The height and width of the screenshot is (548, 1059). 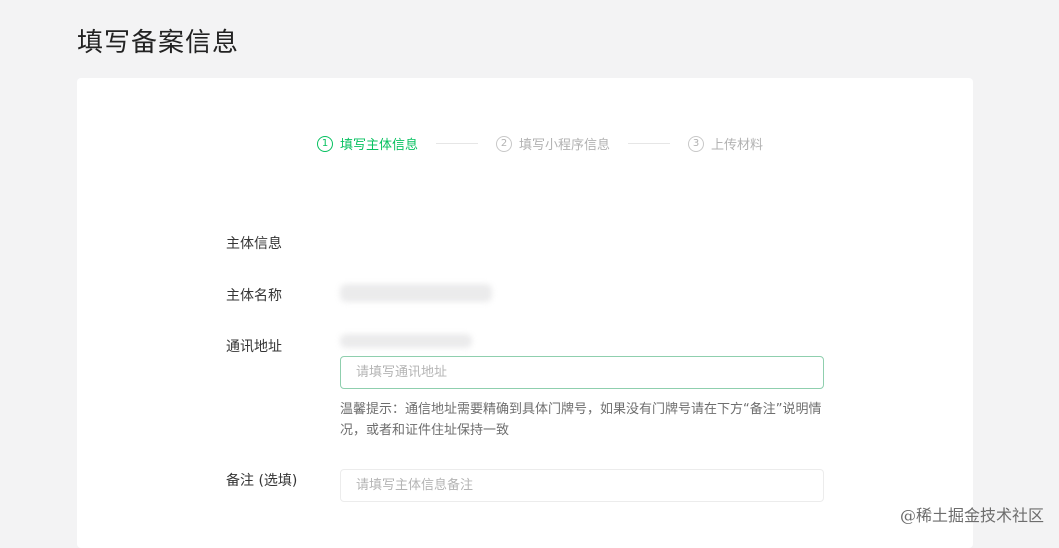 I want to click on subject-name-value-redacted, so click(x=416, y=293).